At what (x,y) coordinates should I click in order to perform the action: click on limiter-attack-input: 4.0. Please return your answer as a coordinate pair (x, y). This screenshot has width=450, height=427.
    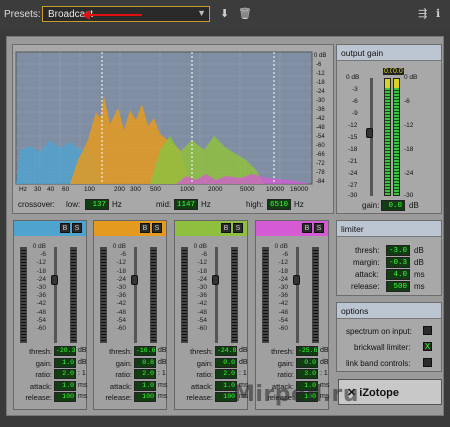
    Looking at the image, I should click on (398, 274).